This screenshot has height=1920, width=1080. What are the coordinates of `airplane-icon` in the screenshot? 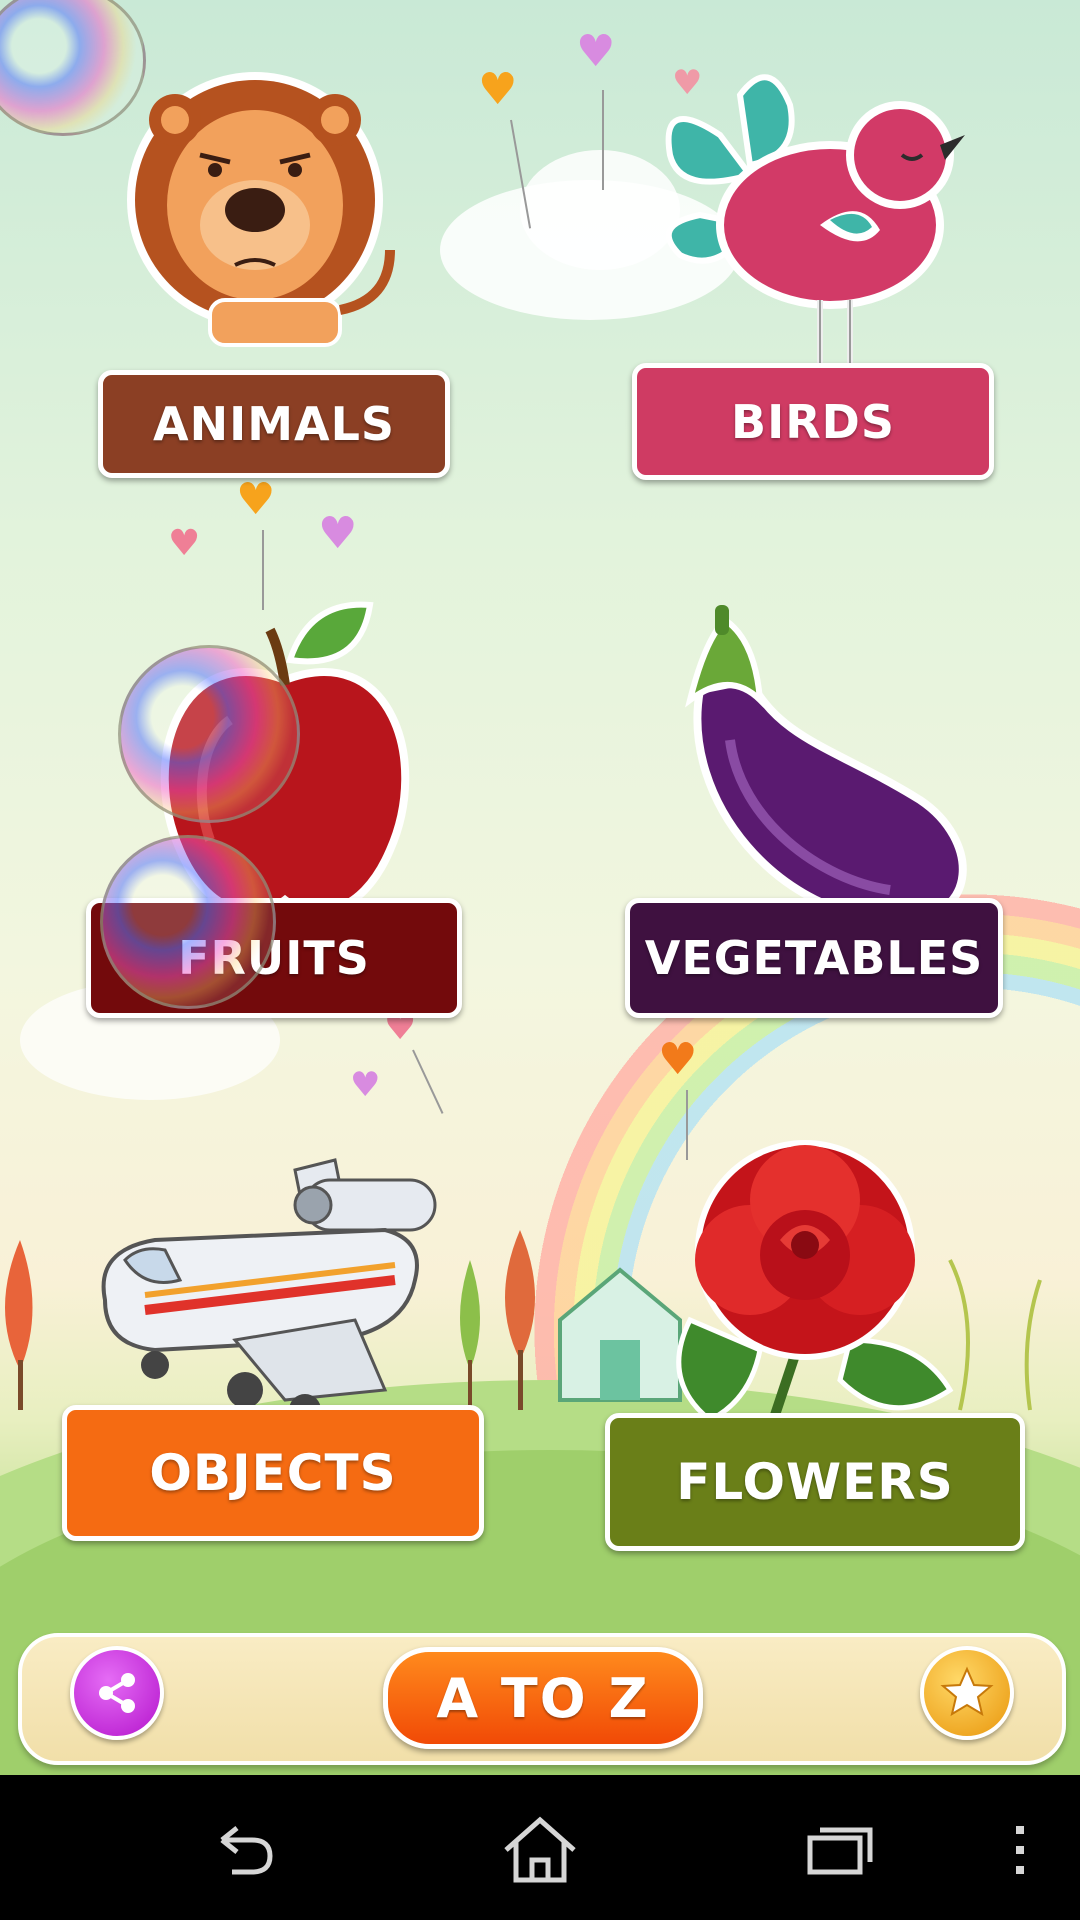 It's located at (269, 1292).